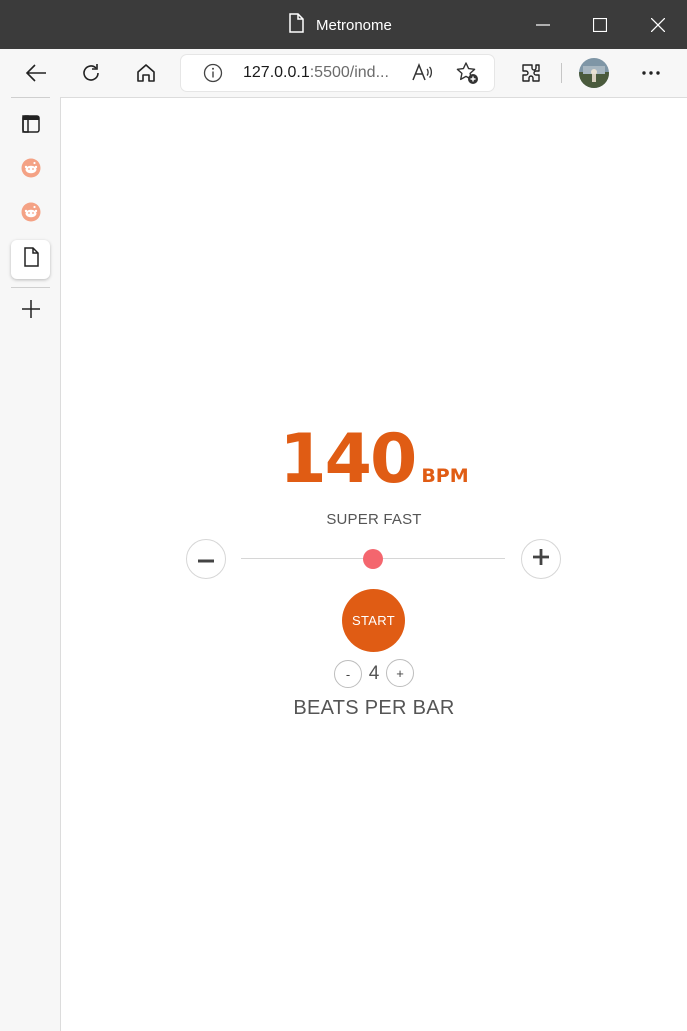  What do you see at coordinates (91, 73) in the screenshot?
I see `refresh-icon` at bounding box center [91, 73].